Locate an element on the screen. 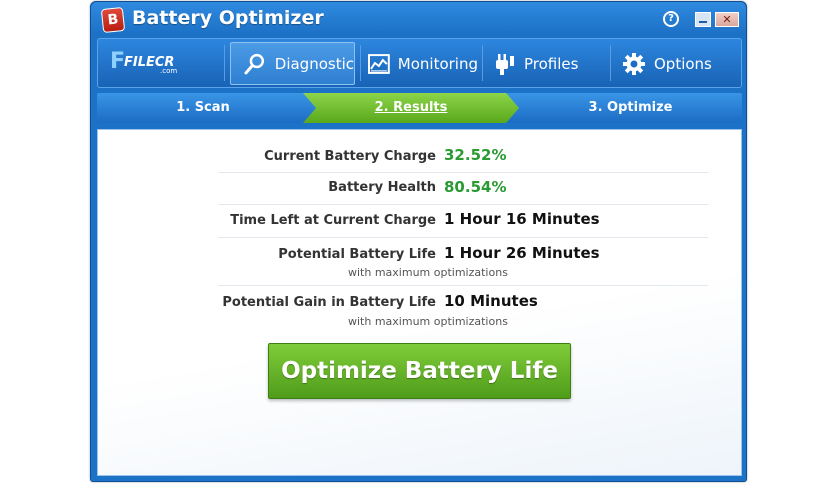 The image size is (836, 484). result-label: Potential Gain in Battery Life is located at coordinates (329, 302).